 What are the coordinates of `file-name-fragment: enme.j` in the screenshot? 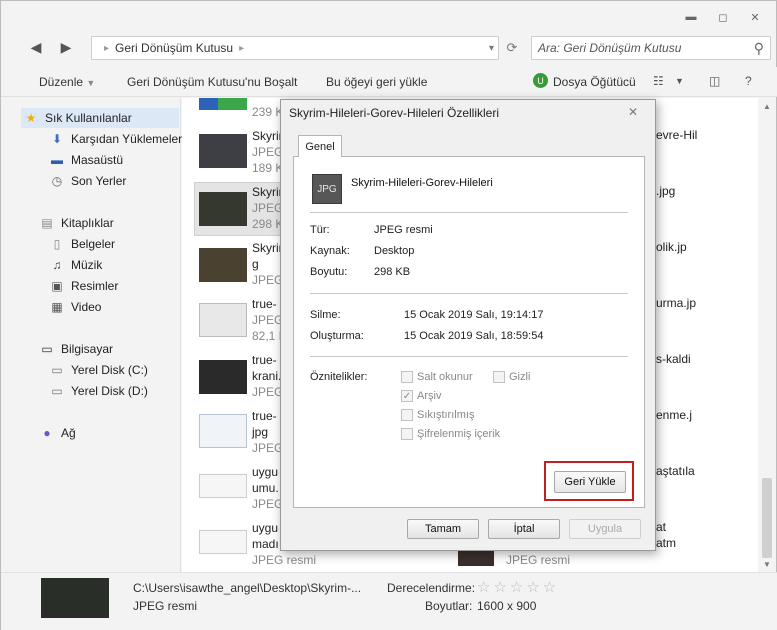 It's located at (674, 415).